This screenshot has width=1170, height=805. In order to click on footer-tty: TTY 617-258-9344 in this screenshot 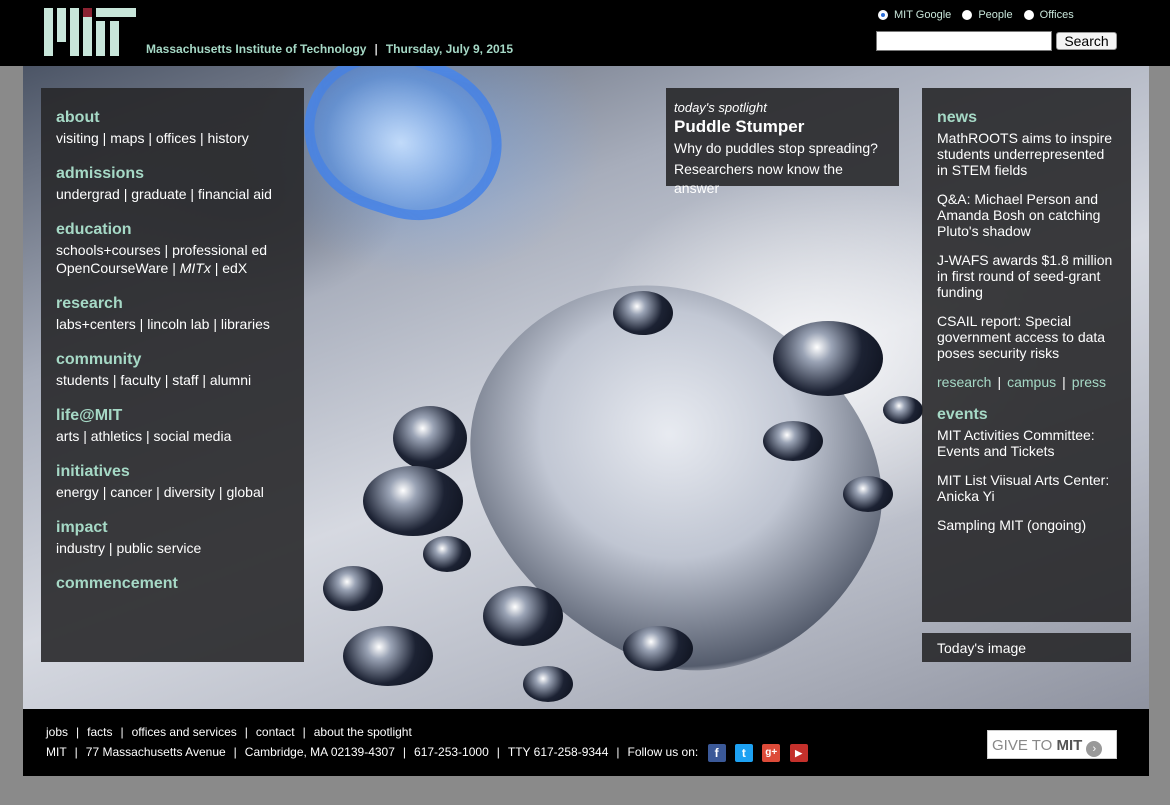, I will do `click(558, 752)`.